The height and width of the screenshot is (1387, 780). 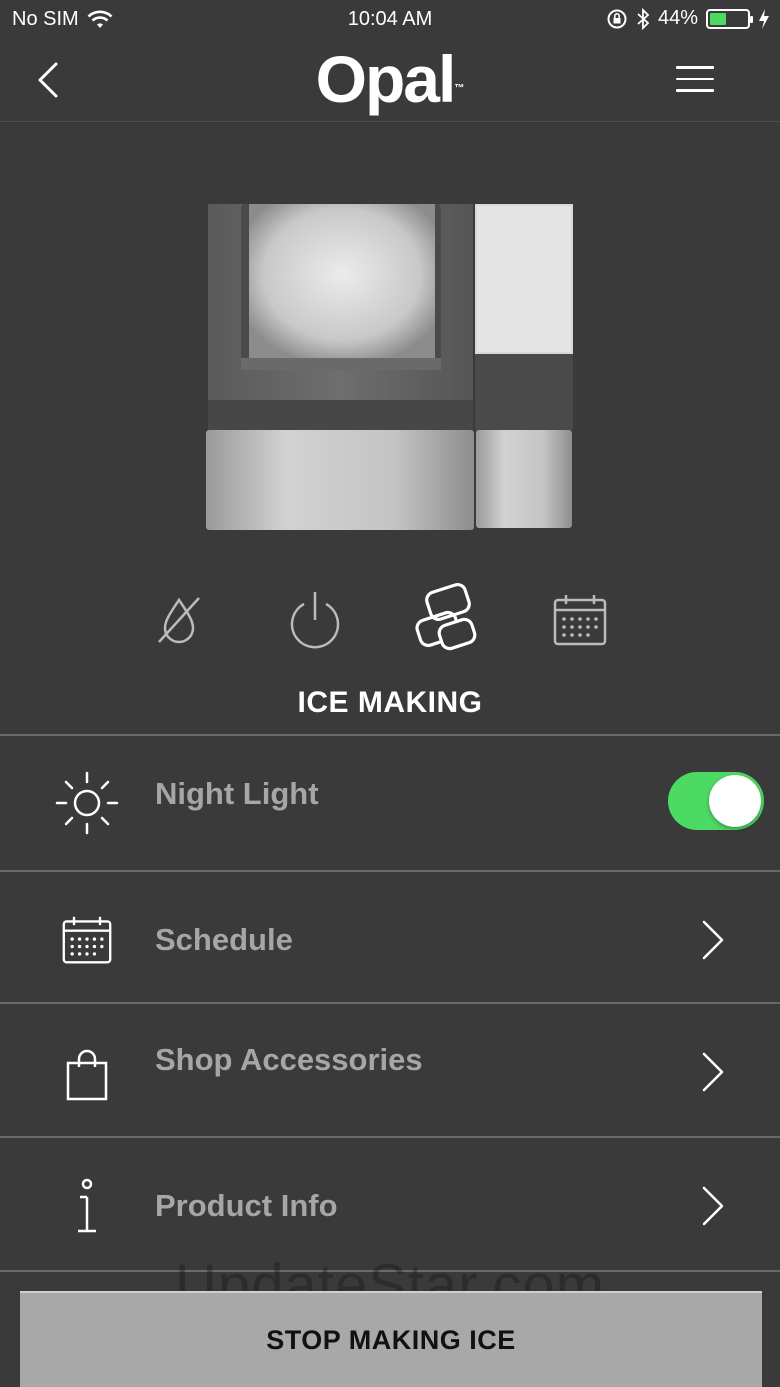 What do you see at coordinates (764, 18) in the screenshot?
I see `charging-icon` at bounding box center [764, 18].